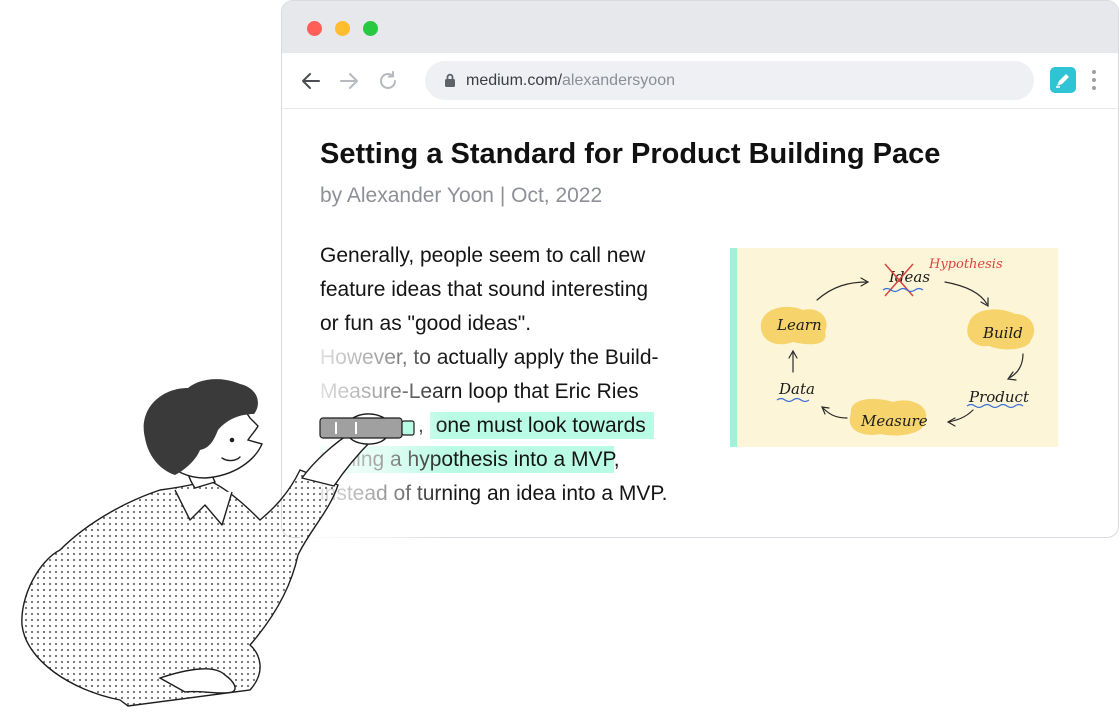  What do you see at coordinates (729, 80) in the screenshot?
I see `address-bar: medium.com/alexandersyoon` at bounding box center [729, 80].